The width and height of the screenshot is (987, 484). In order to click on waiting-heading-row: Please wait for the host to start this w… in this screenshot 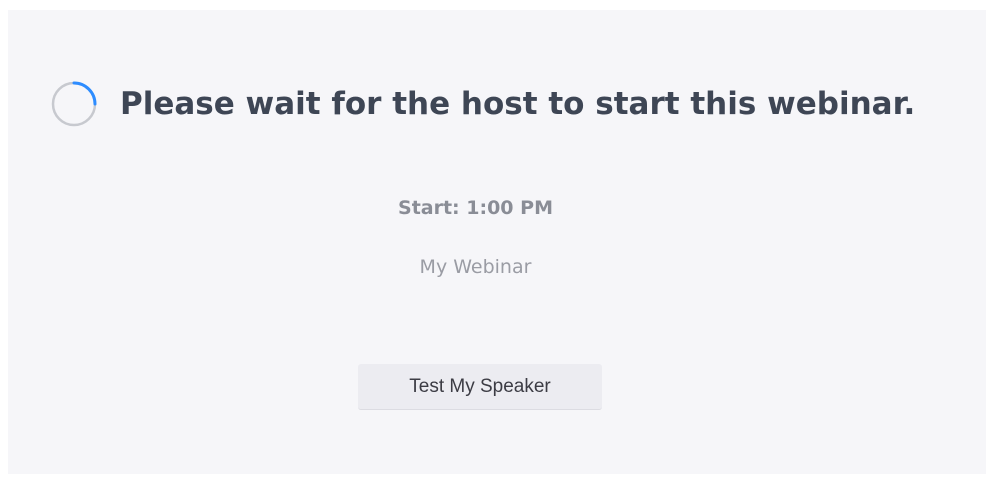, I will do `click(482, 104)`.